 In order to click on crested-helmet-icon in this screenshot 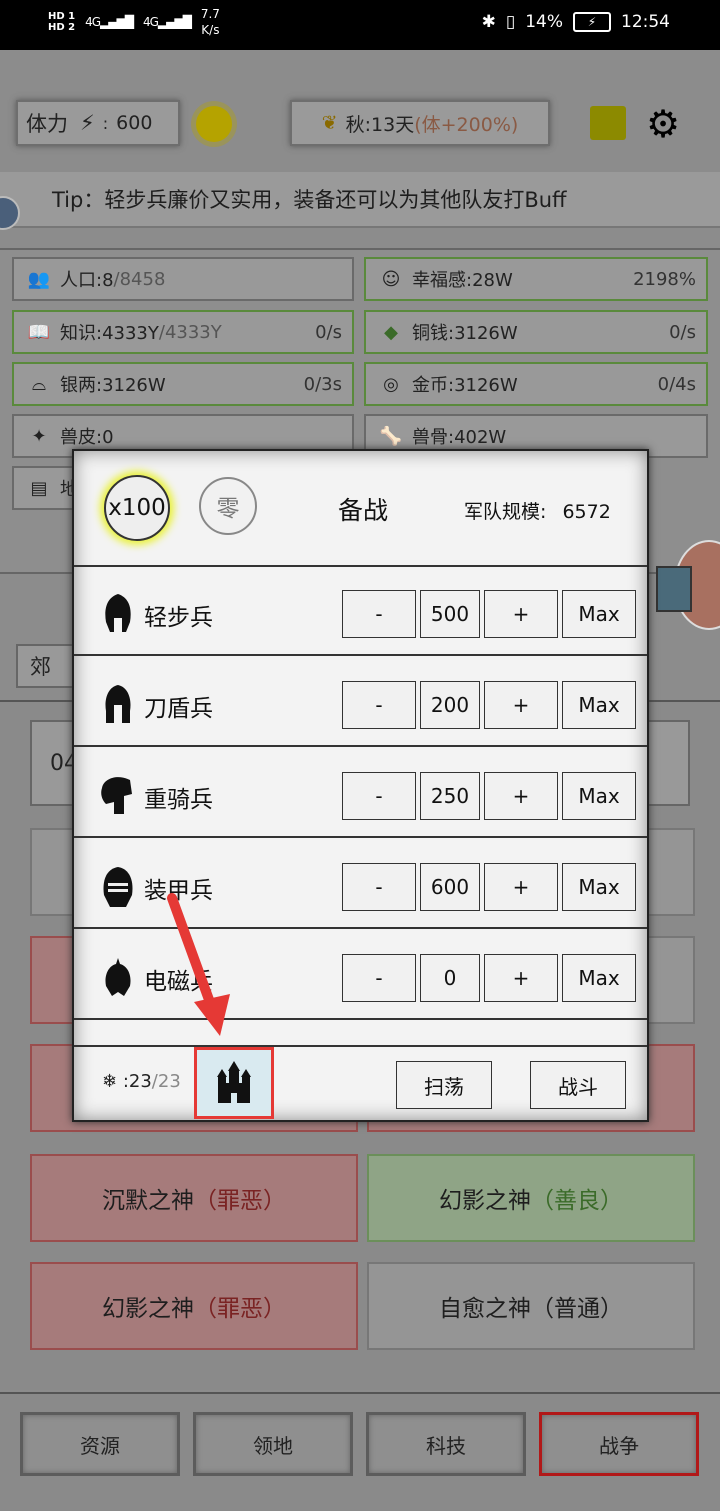, I will do `click(116, 795)`.